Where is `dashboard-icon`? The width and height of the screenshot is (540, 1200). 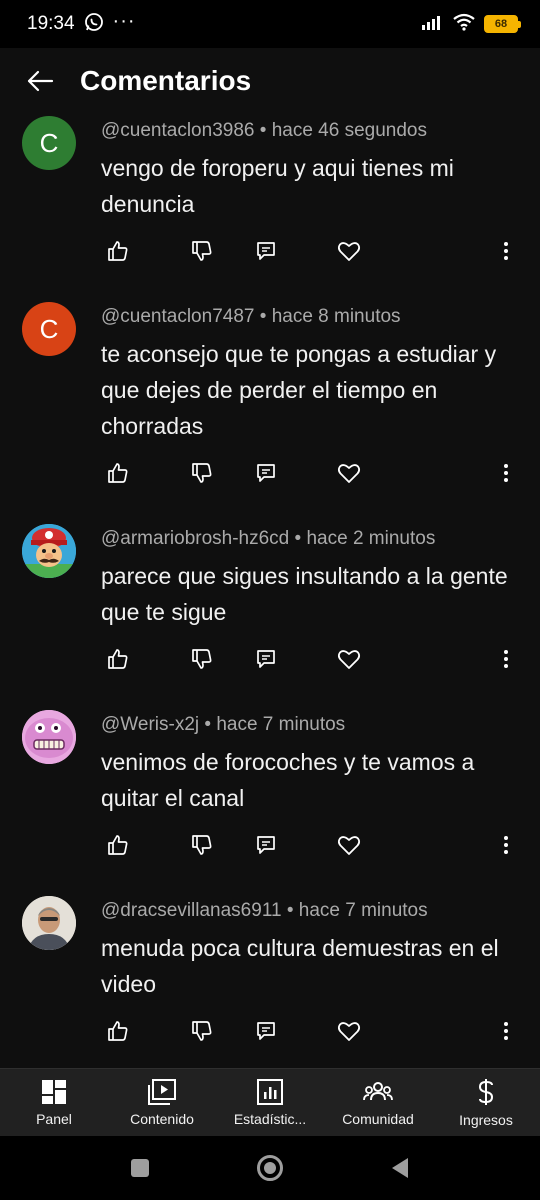 dashboard-icon is located at coordinates (54, 1091).